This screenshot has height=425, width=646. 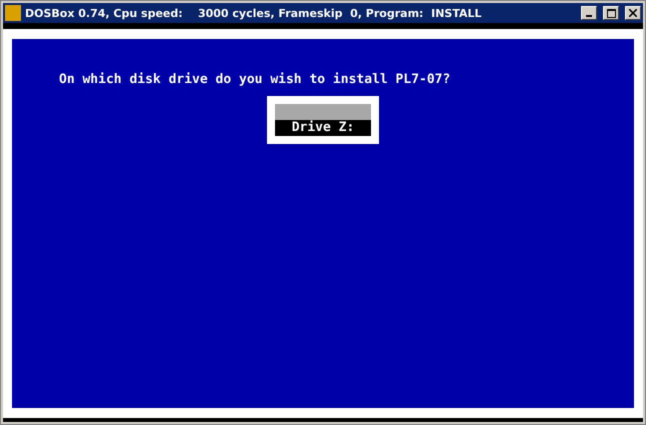 I want to click on maximize-button, so click(x=611, y=13).